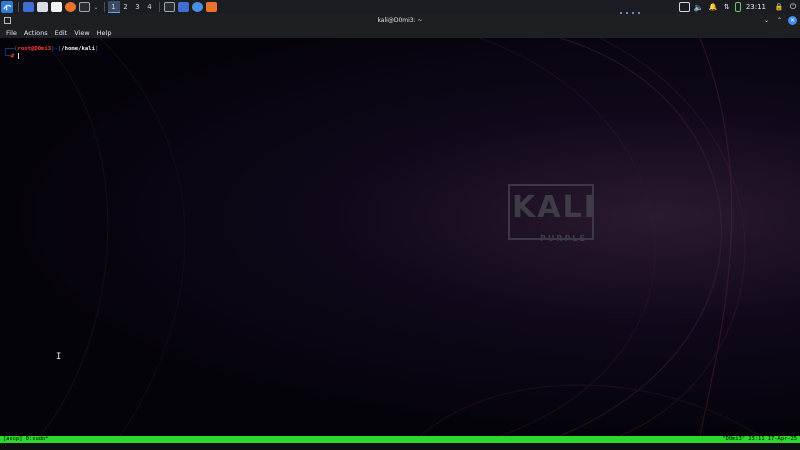 Image resolution: width=800 pixels, height=450 pixels. What do you see at coordinates (400, 7) in the screenshot?
I see `top-panel: ⌄ 1 2 3 4 🔈 🔔 ⇅ 23:11 🔒 ⏻` at bounding box center [400, 7].